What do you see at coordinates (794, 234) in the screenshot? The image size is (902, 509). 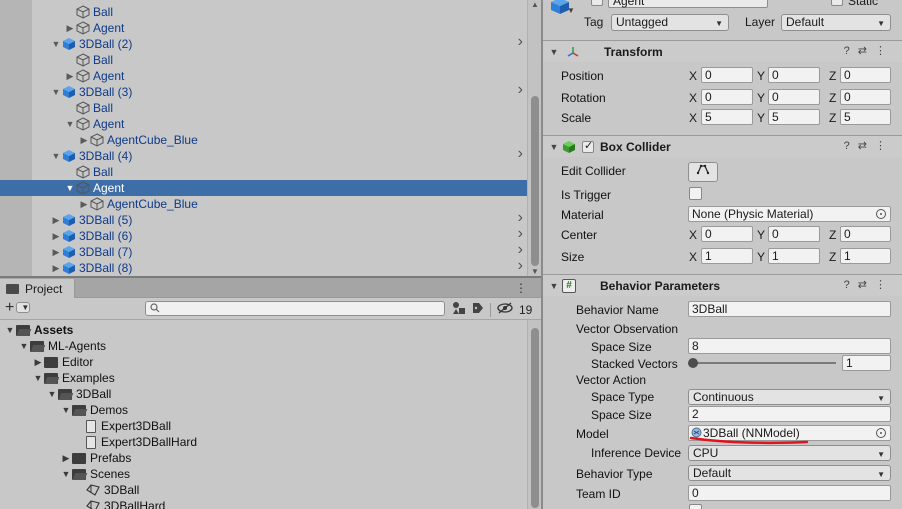 I see `center-y-field: 0` at bounding box center [794, 234].